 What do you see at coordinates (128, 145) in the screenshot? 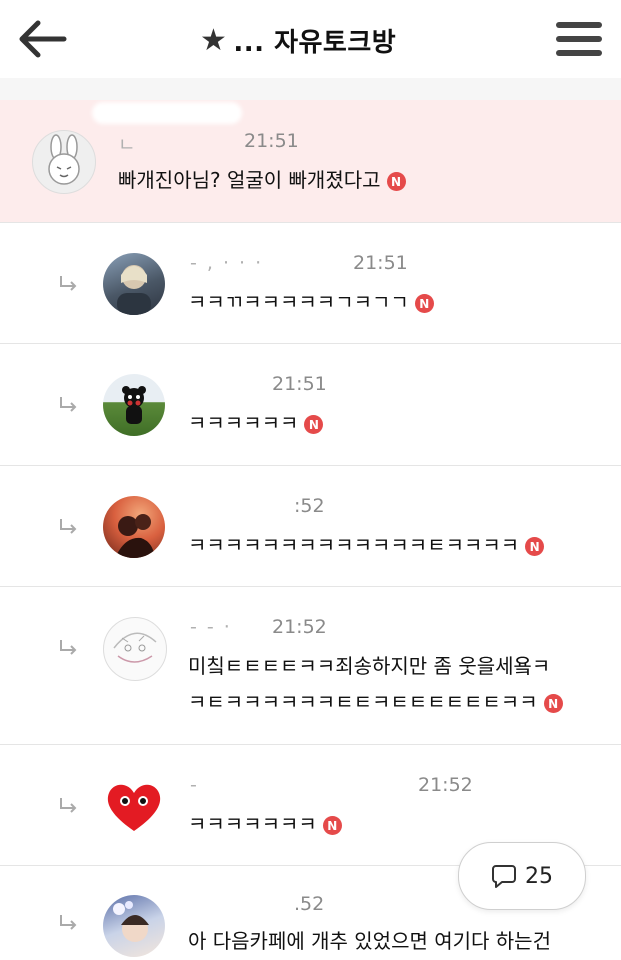
I see `comment-author: ㄴ` at bounding box center [128, 145].